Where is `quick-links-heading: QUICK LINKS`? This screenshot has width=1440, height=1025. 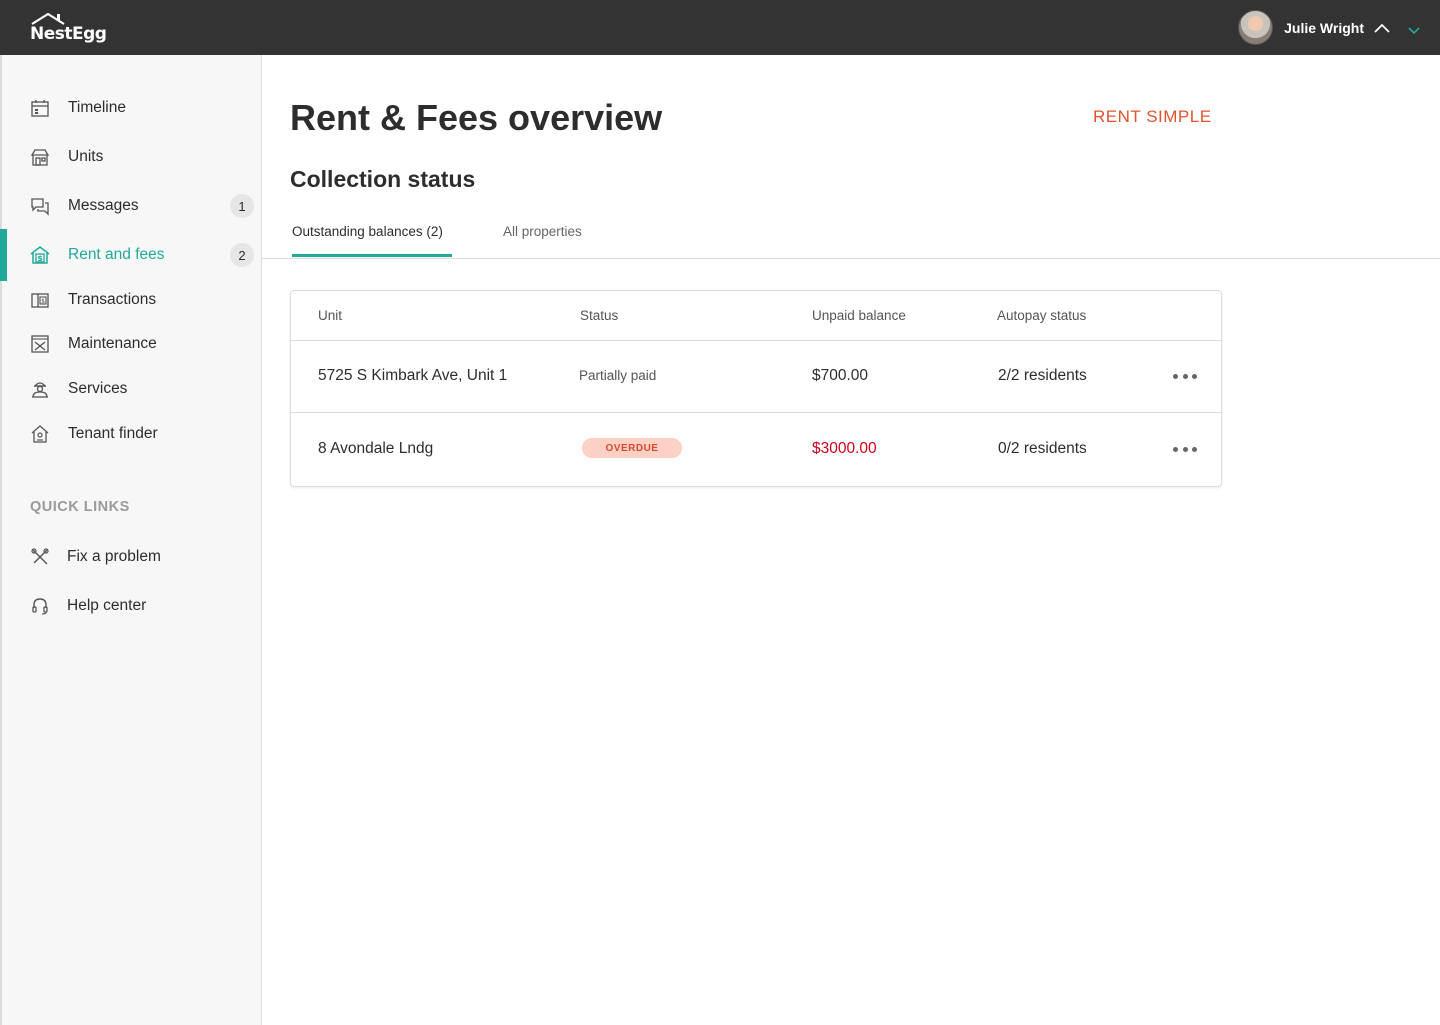
quick-links-heading: QUICK LINKS is located at coordinates (80, 507).